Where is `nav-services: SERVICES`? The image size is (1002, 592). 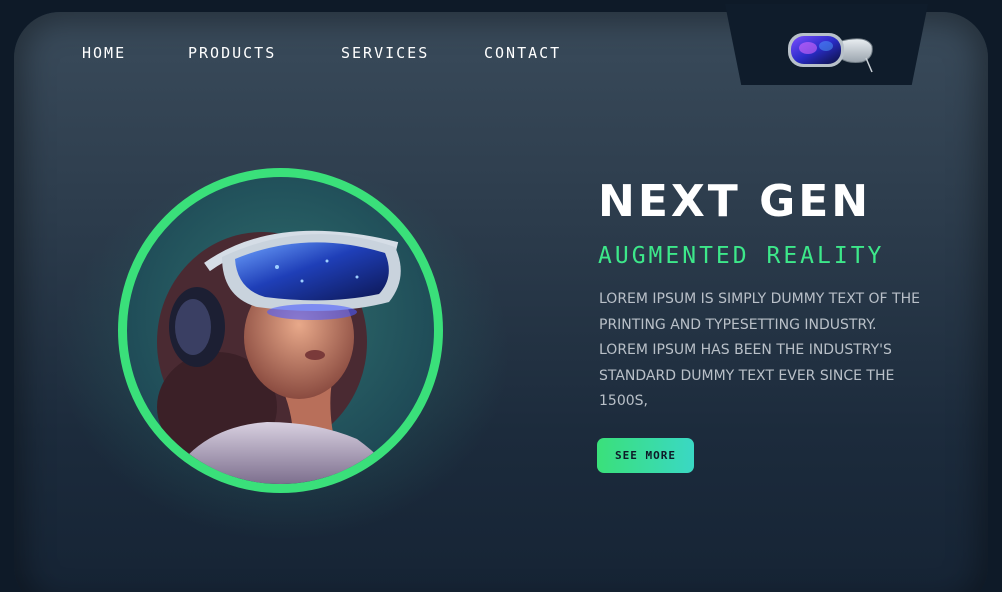 nav-services: SERVICES is located at coordinates (385, 53).